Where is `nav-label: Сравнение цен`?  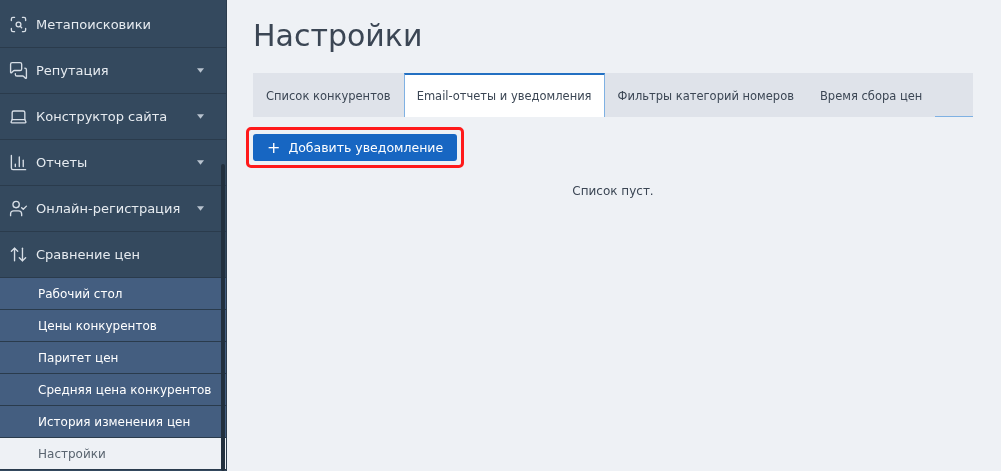
nav-label: Сравнение цен is located at coordinates (88, 254).